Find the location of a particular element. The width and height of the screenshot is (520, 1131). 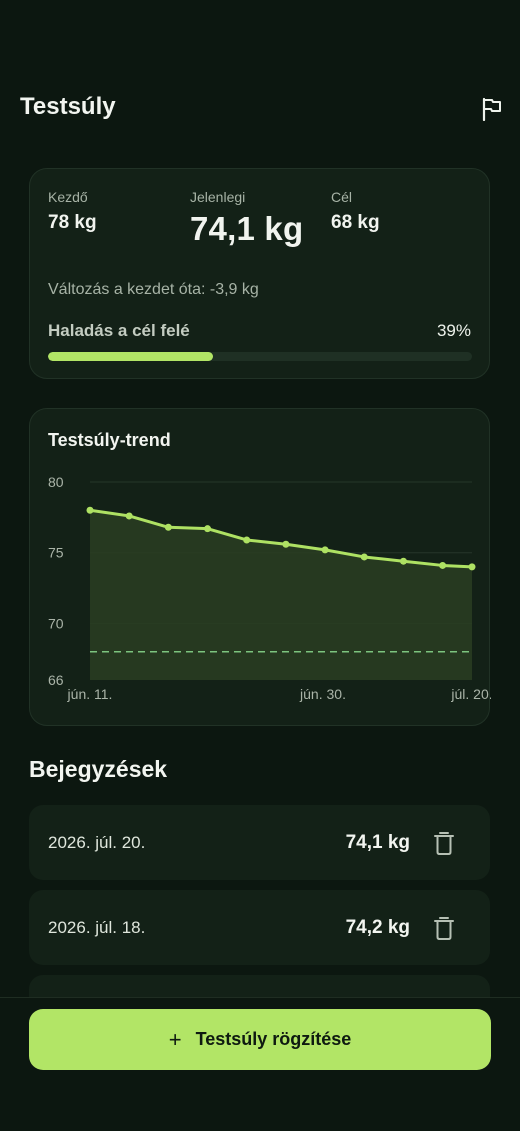

start-weight-stat: Kezdő 78 kg is located at coordinates (72, 211).